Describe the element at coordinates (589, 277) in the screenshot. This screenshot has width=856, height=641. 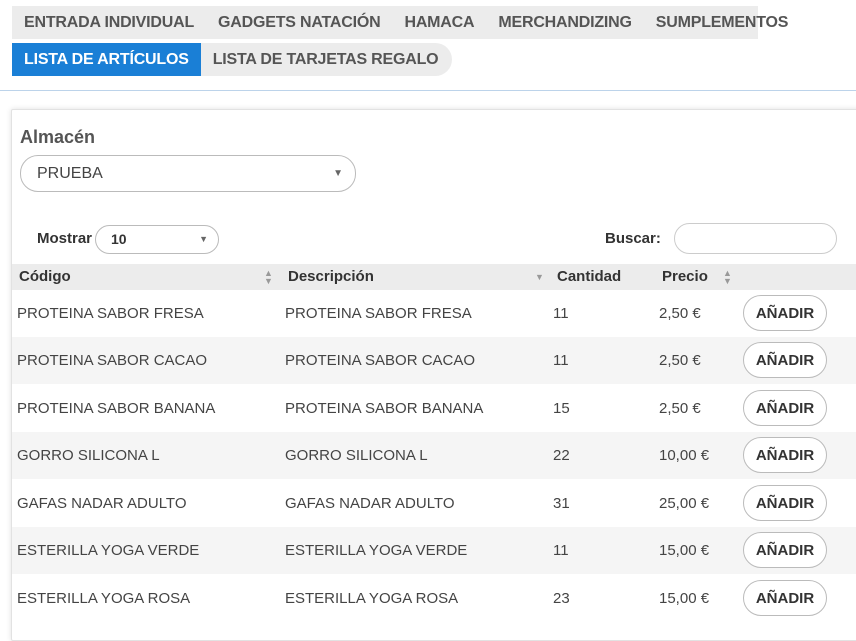
I see `header-cantidad: Cantidad` at that location.